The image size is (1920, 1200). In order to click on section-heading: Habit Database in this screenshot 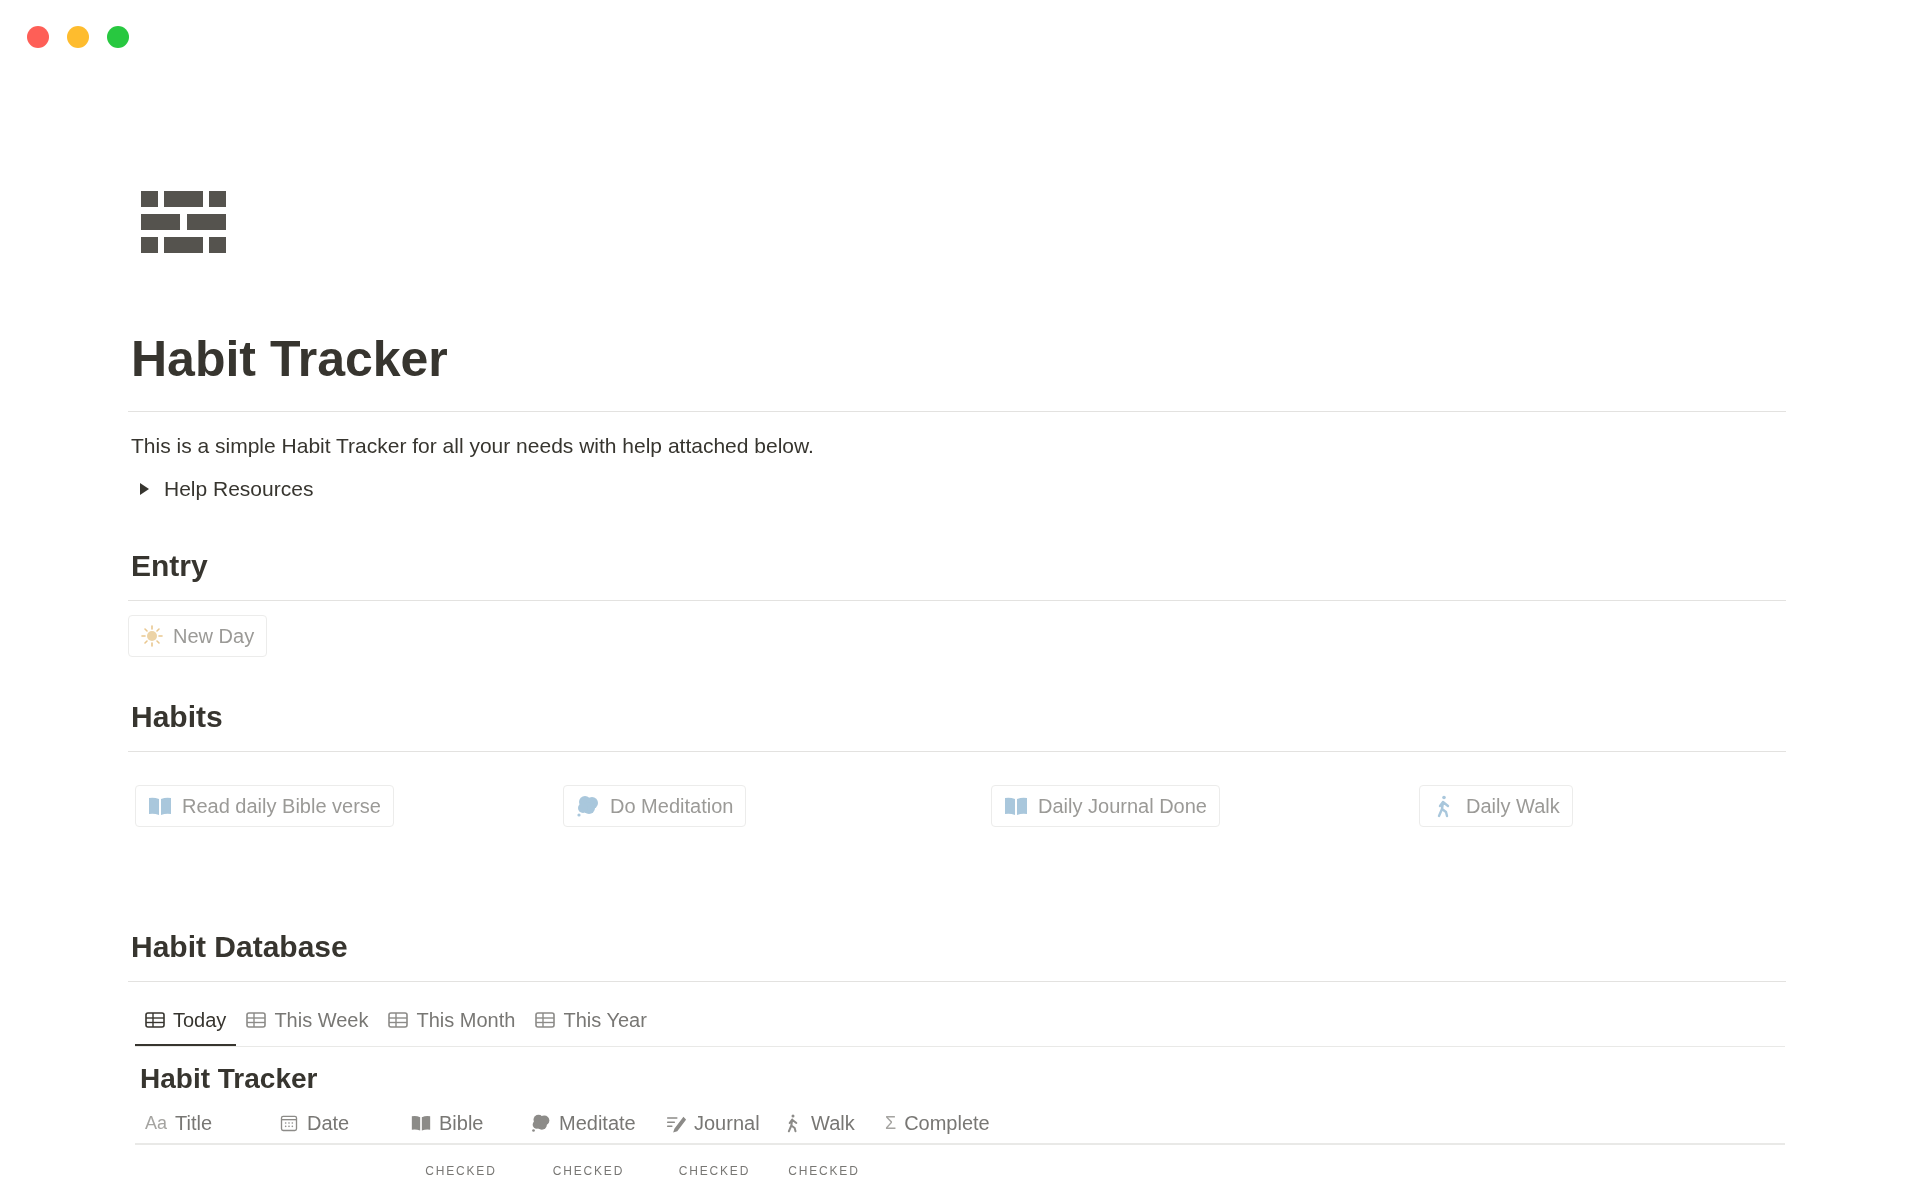, I will do `click(240, 947)`.